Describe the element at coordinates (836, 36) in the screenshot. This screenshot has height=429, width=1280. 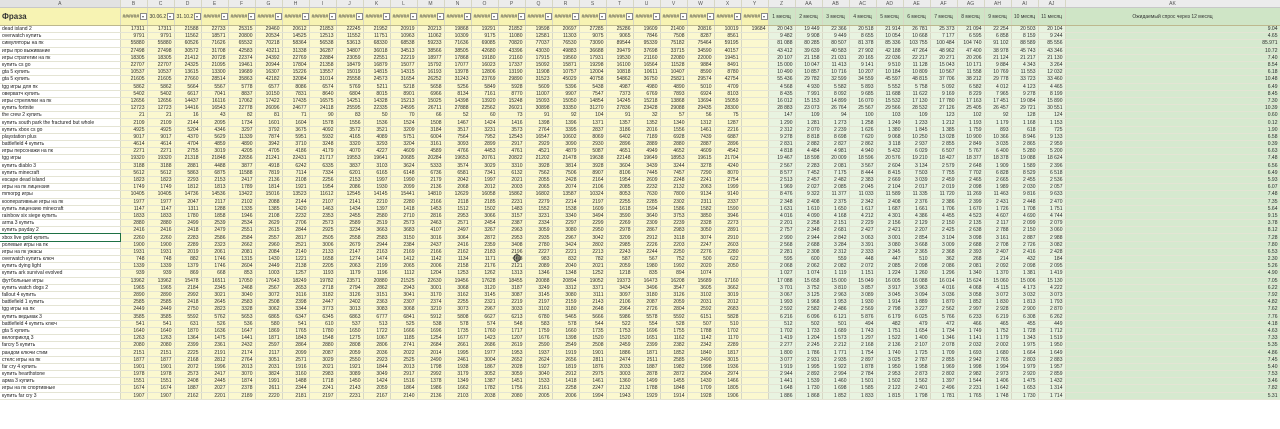
I see `forecast-cell: 9 449` at that location.